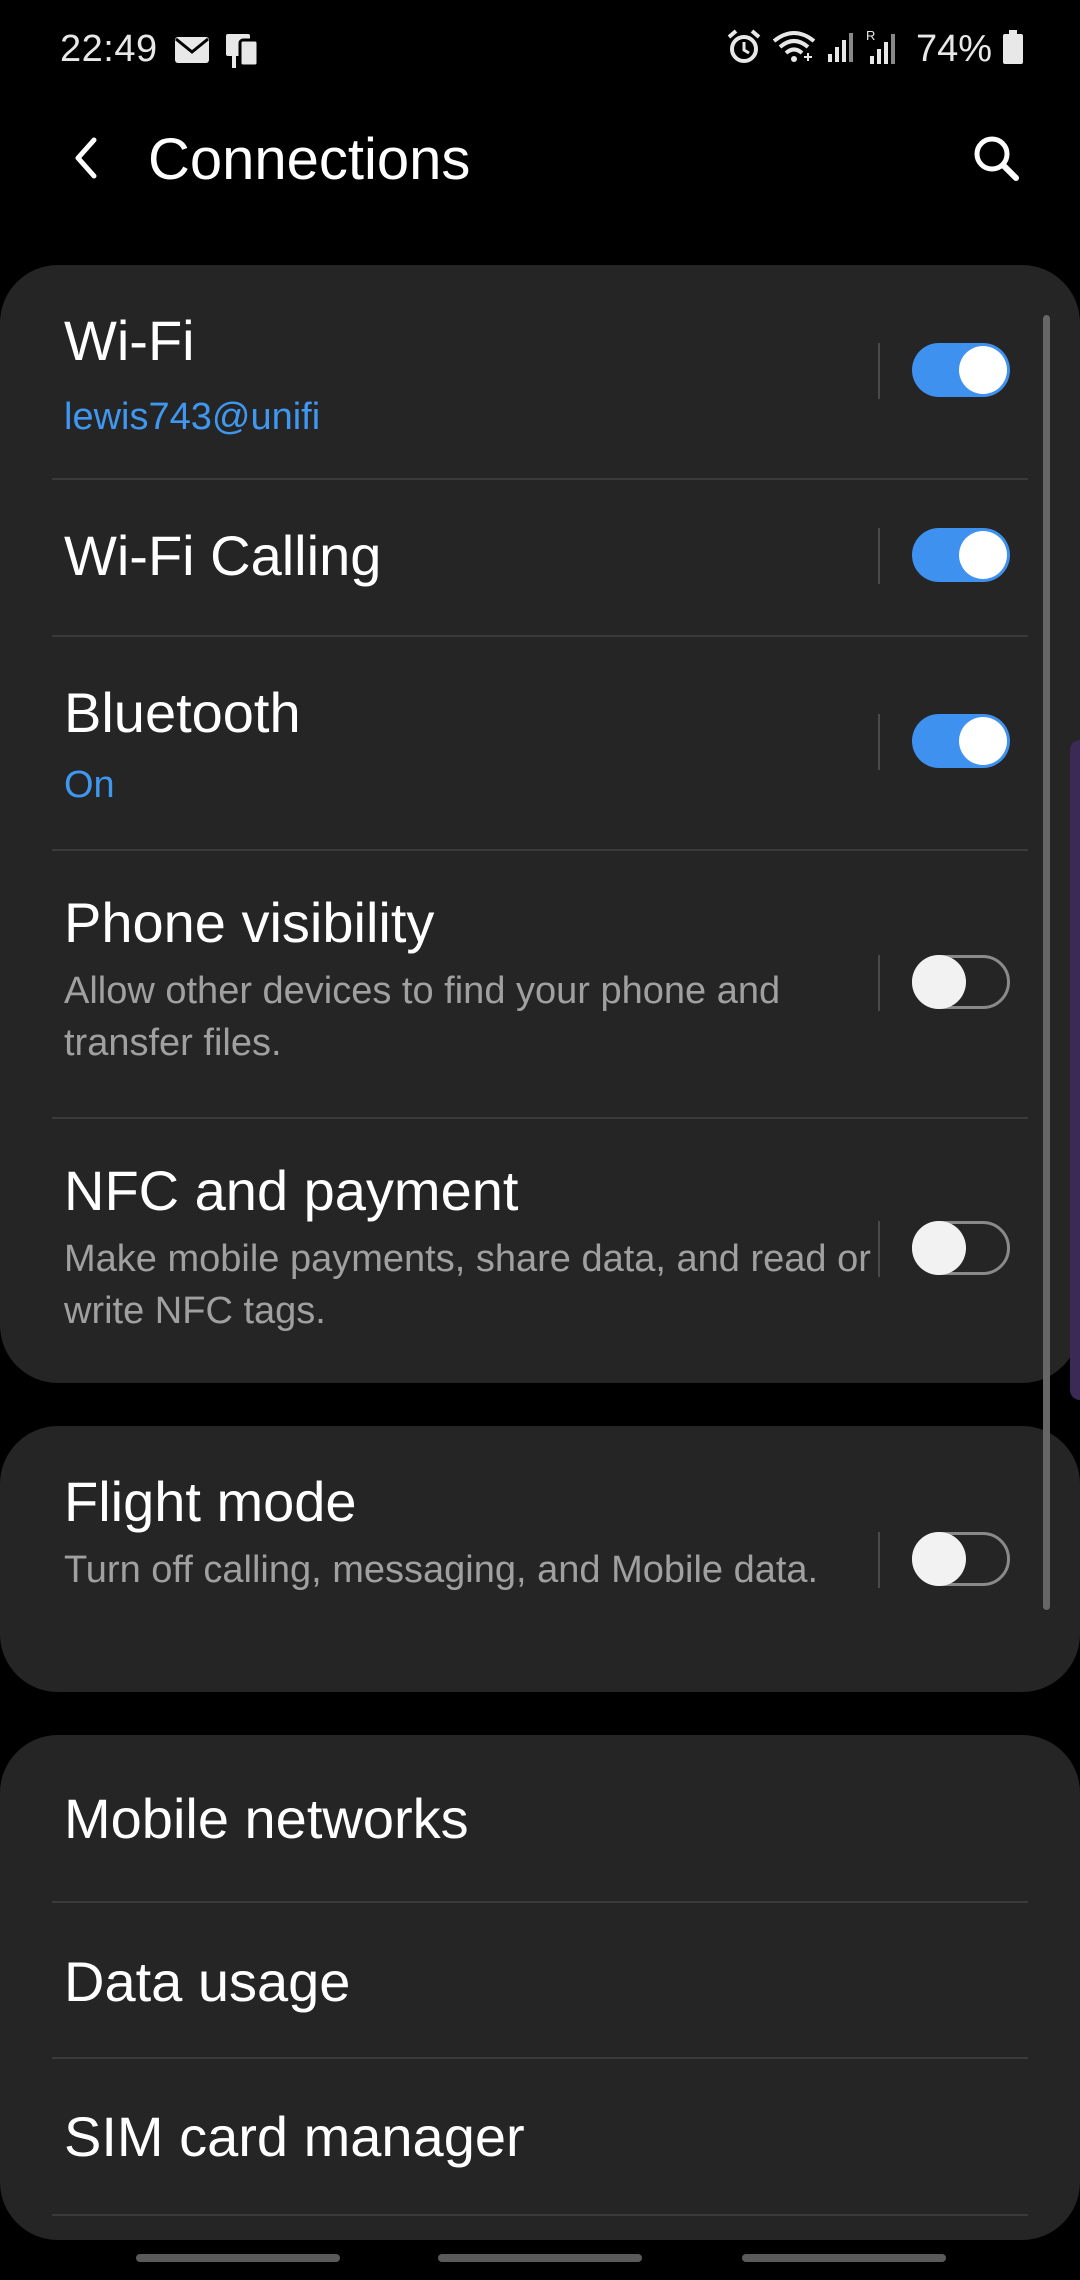 The image size is (1080, 2280). What do you see at coordinates (883, 49) in the screenshot?
I see `roaming-signal-icon: R` at bounding box center [883, 49].